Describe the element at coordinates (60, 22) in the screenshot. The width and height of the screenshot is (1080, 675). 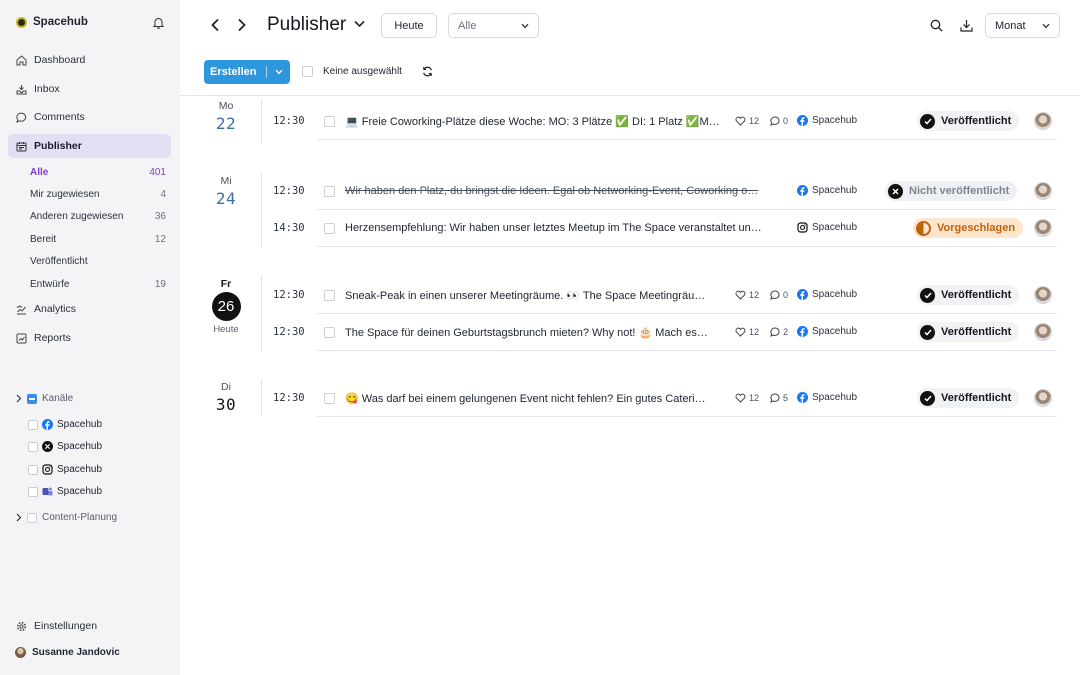
I see `workspace-name: Spacehub` at that location.